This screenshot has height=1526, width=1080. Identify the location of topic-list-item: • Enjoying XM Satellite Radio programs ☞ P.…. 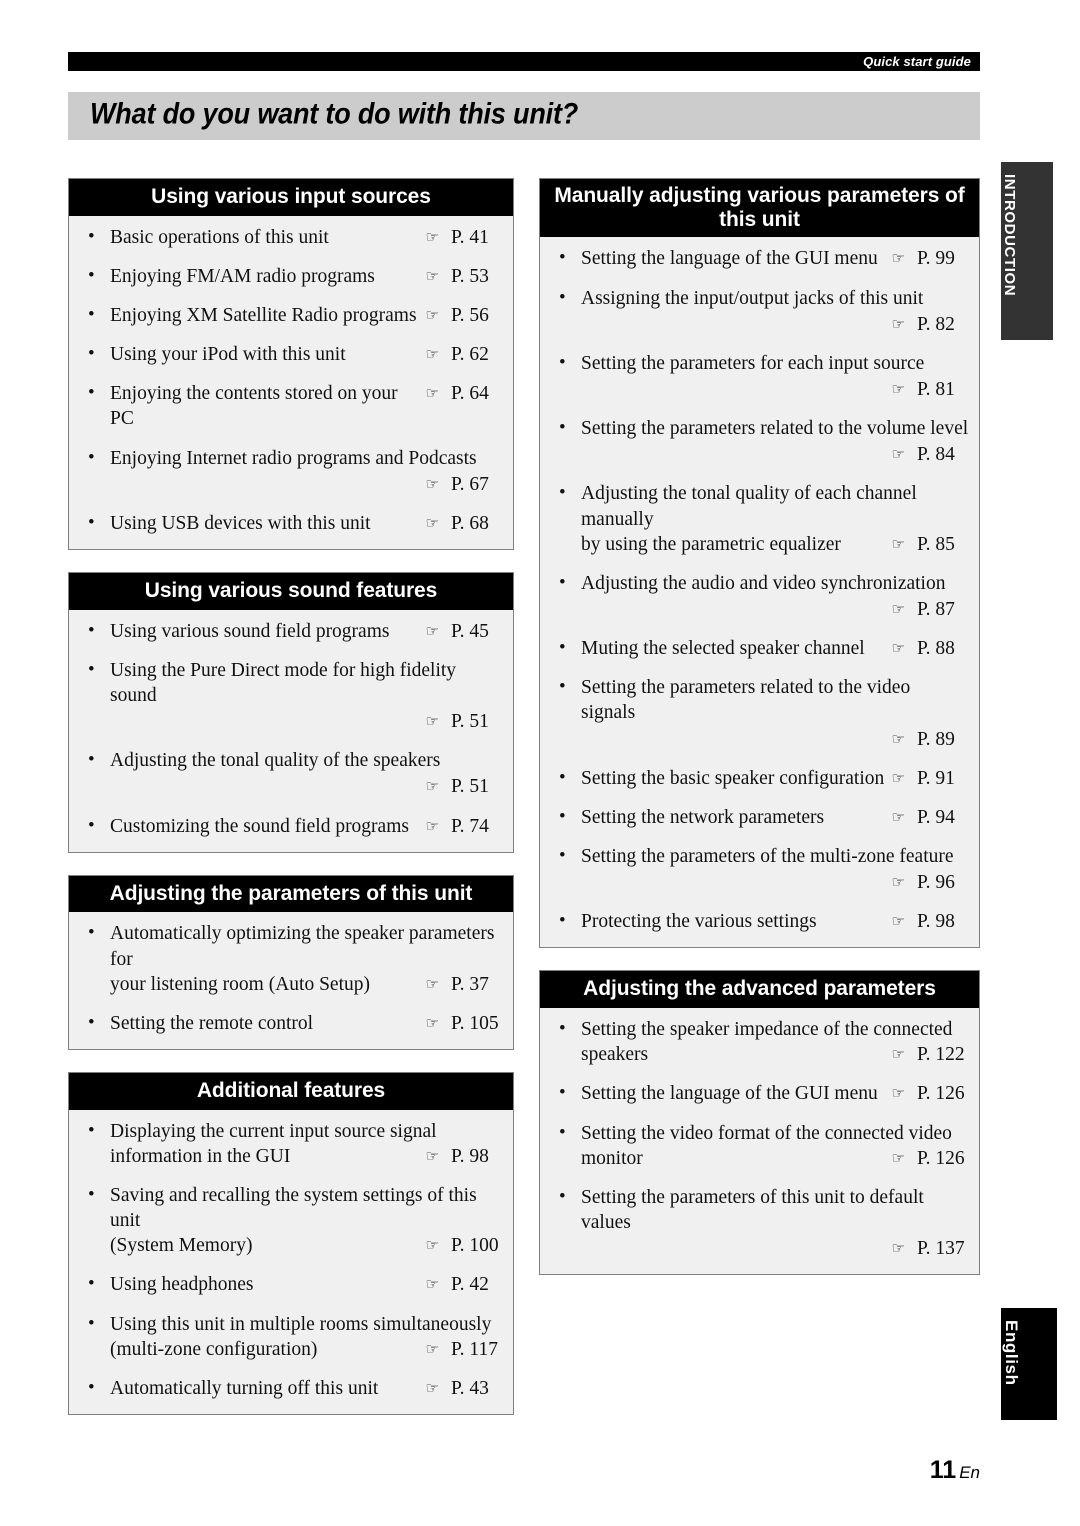
(291, 315).